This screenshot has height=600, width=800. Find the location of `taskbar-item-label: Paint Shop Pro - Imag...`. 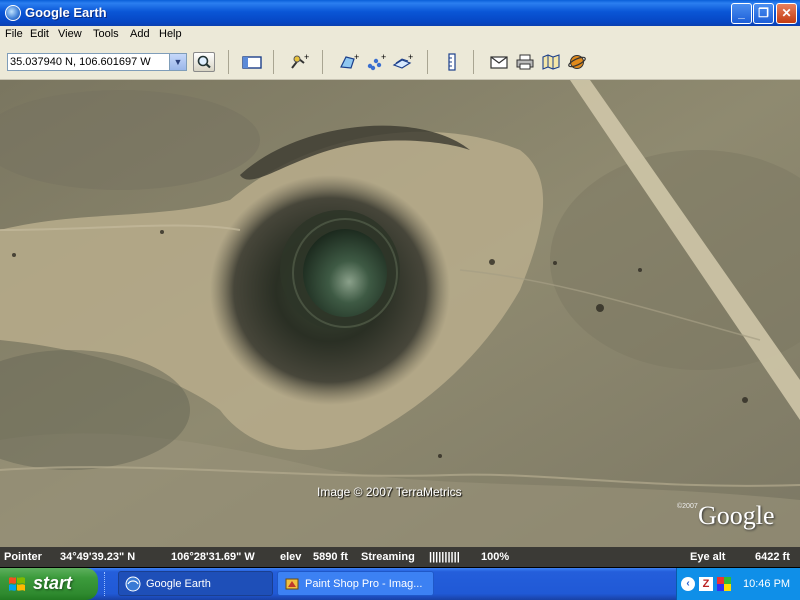

taskbar-item-label: Paint Shop Pro - Imag... is located at coordinates (364, 584).